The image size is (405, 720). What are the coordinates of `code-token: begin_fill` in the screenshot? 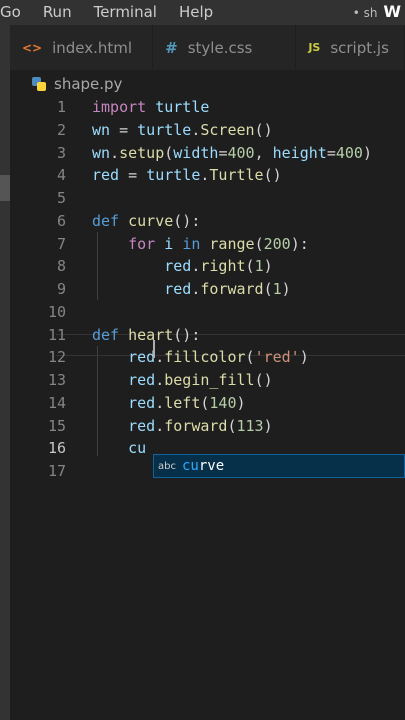 It's located at (209, 380).